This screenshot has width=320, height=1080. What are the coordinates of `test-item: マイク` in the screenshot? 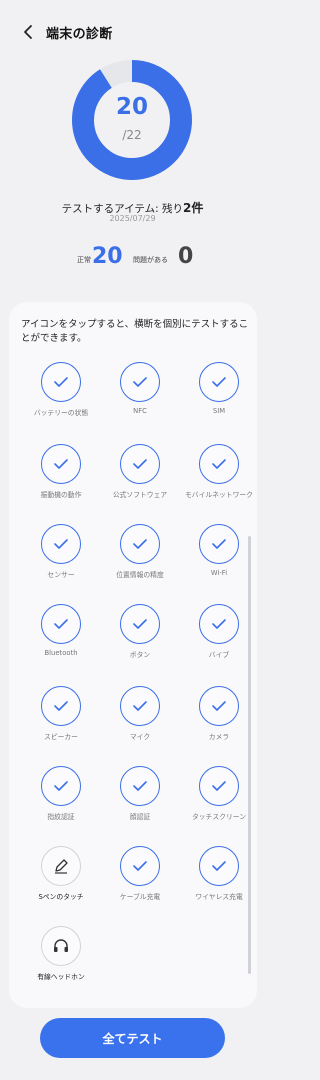 It's located at (140, 719).